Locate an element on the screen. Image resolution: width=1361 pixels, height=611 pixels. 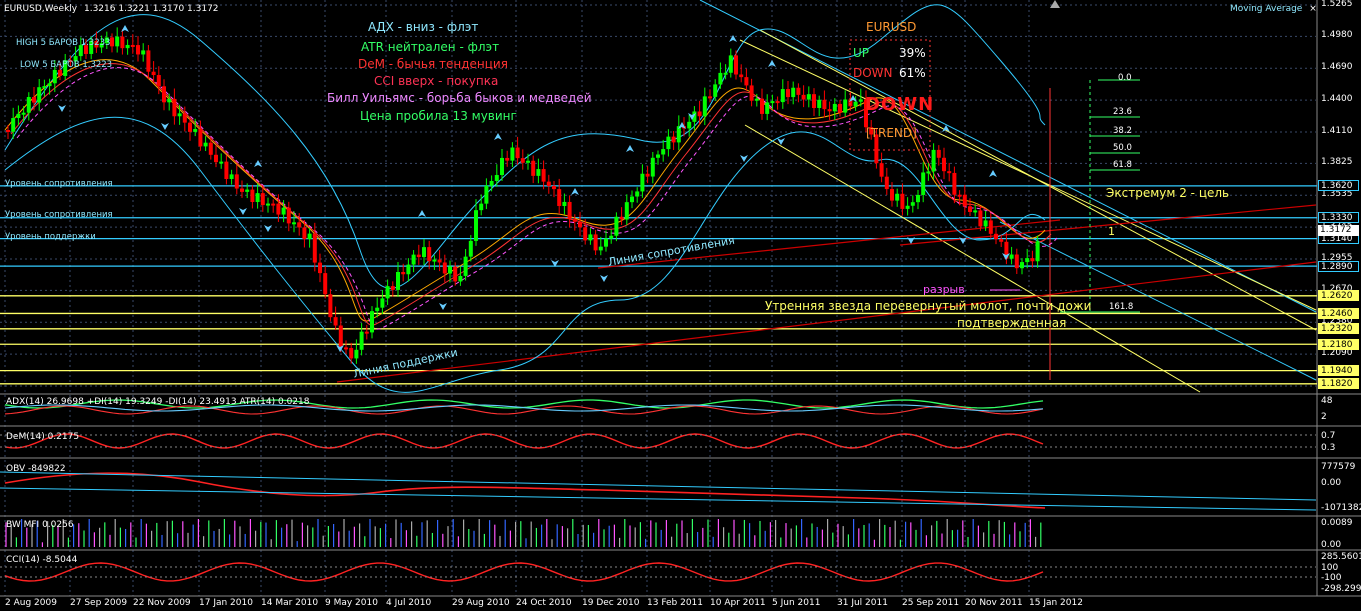
date-label: 24 Oct 2010 is located at coordinates (544, 603).